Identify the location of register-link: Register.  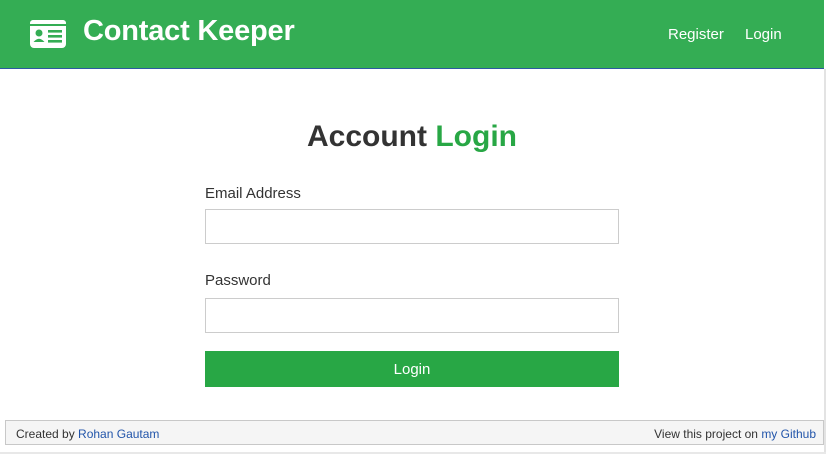
(696, 34).